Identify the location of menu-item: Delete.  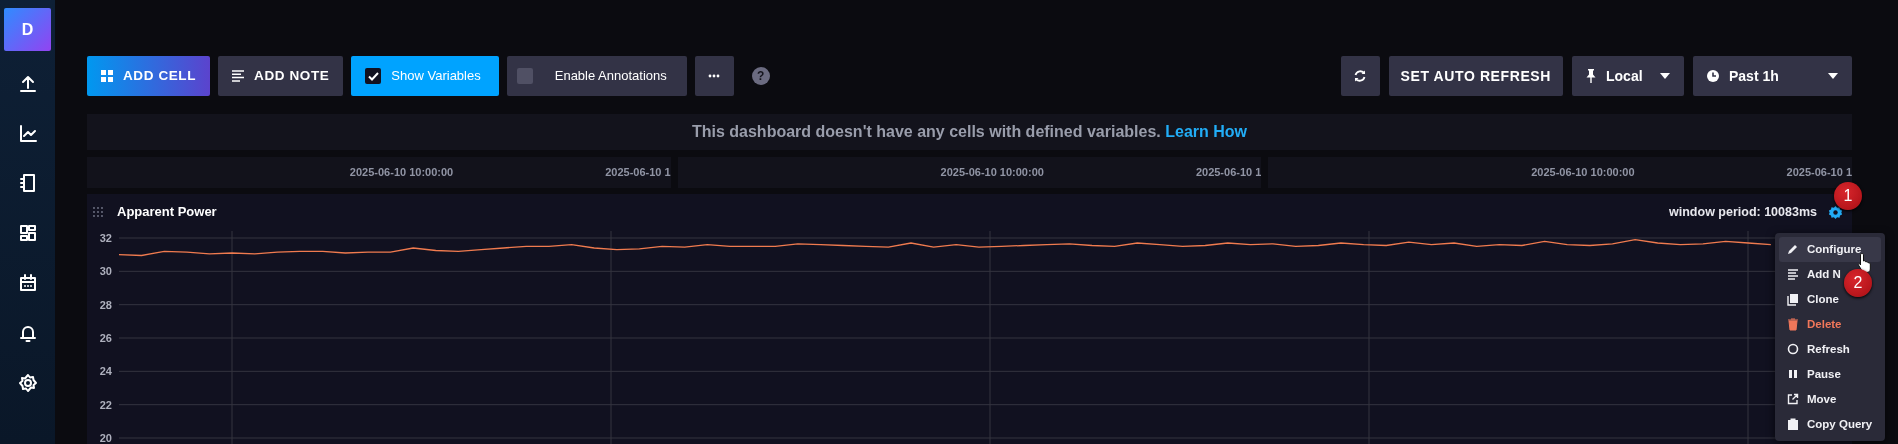
(1810, 324).